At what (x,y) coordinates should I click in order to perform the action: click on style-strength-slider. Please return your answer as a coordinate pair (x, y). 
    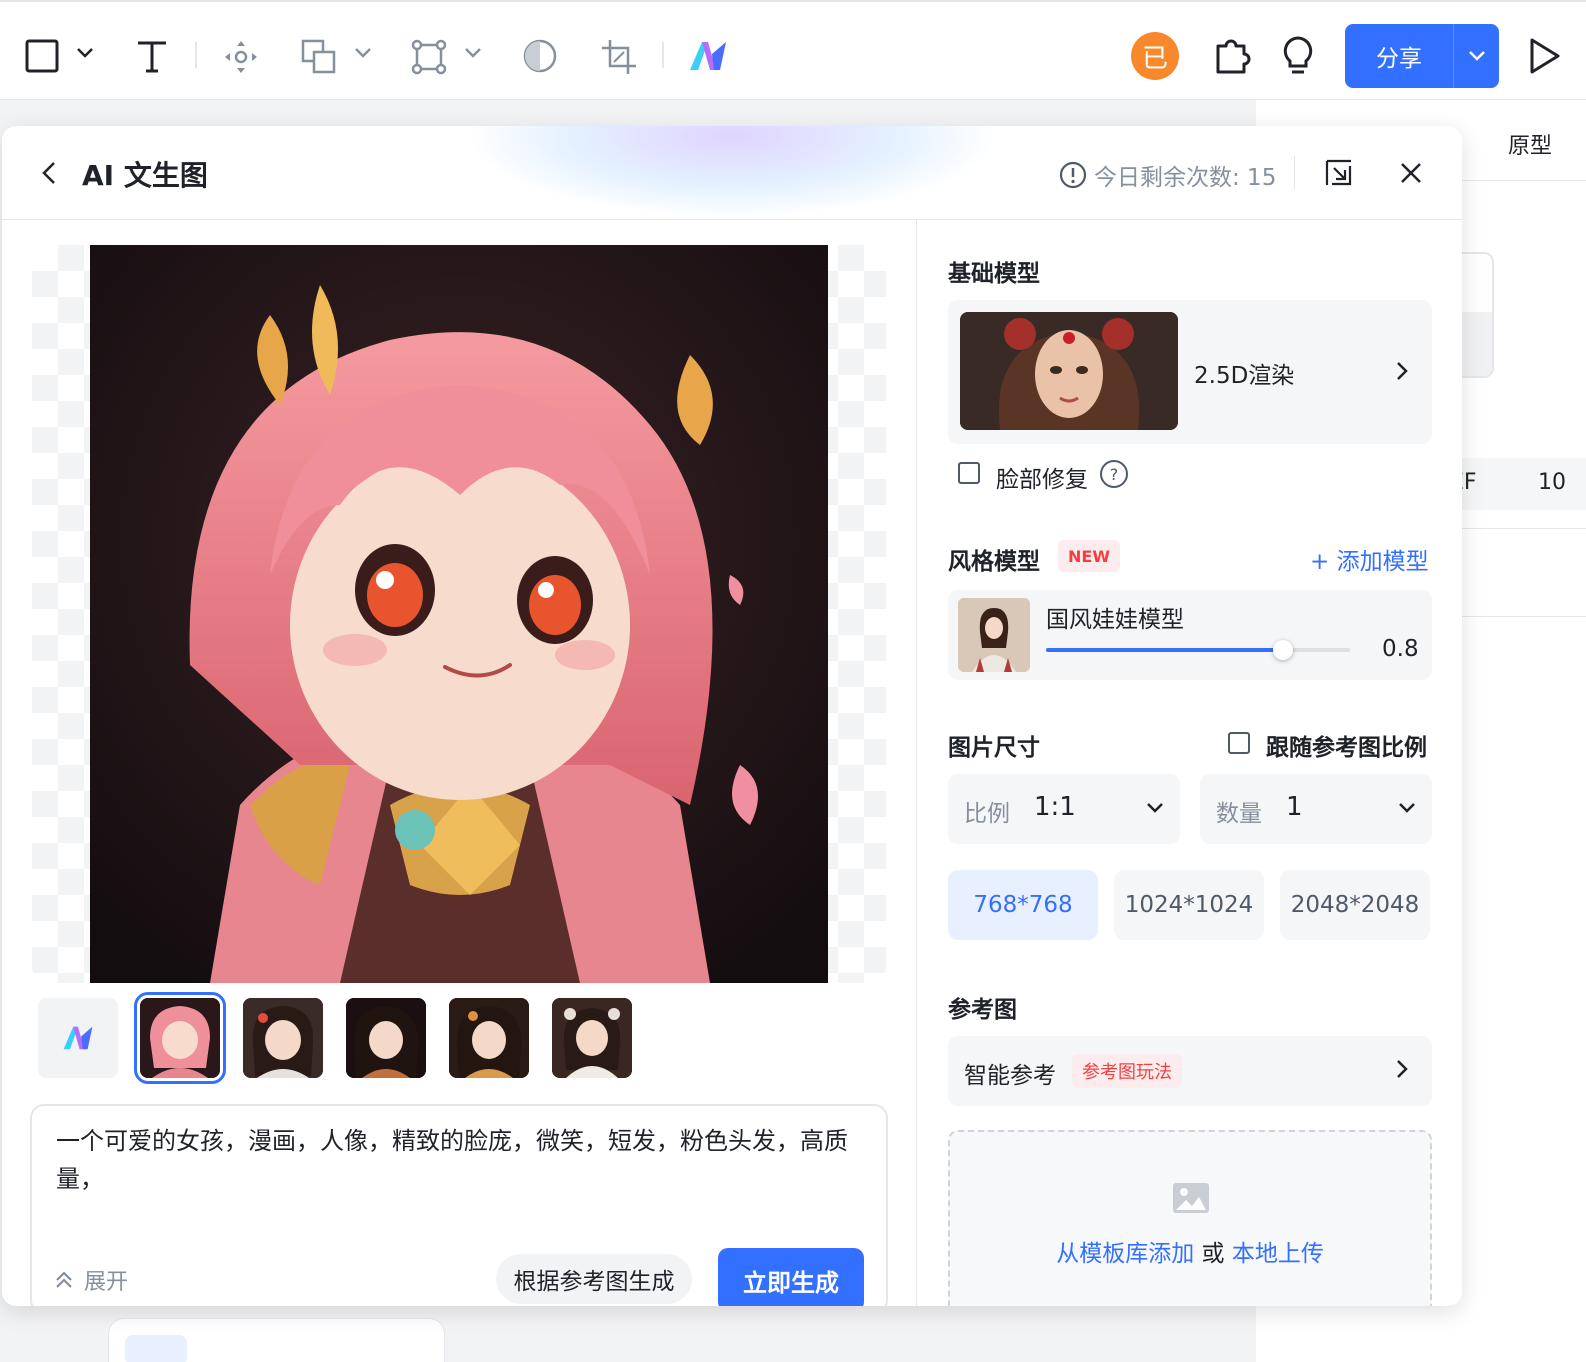
    Looking at the image, I should click on (1198, 650).